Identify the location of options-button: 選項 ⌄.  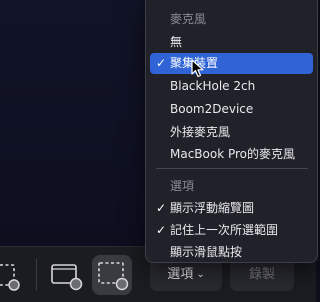
(186, 275).